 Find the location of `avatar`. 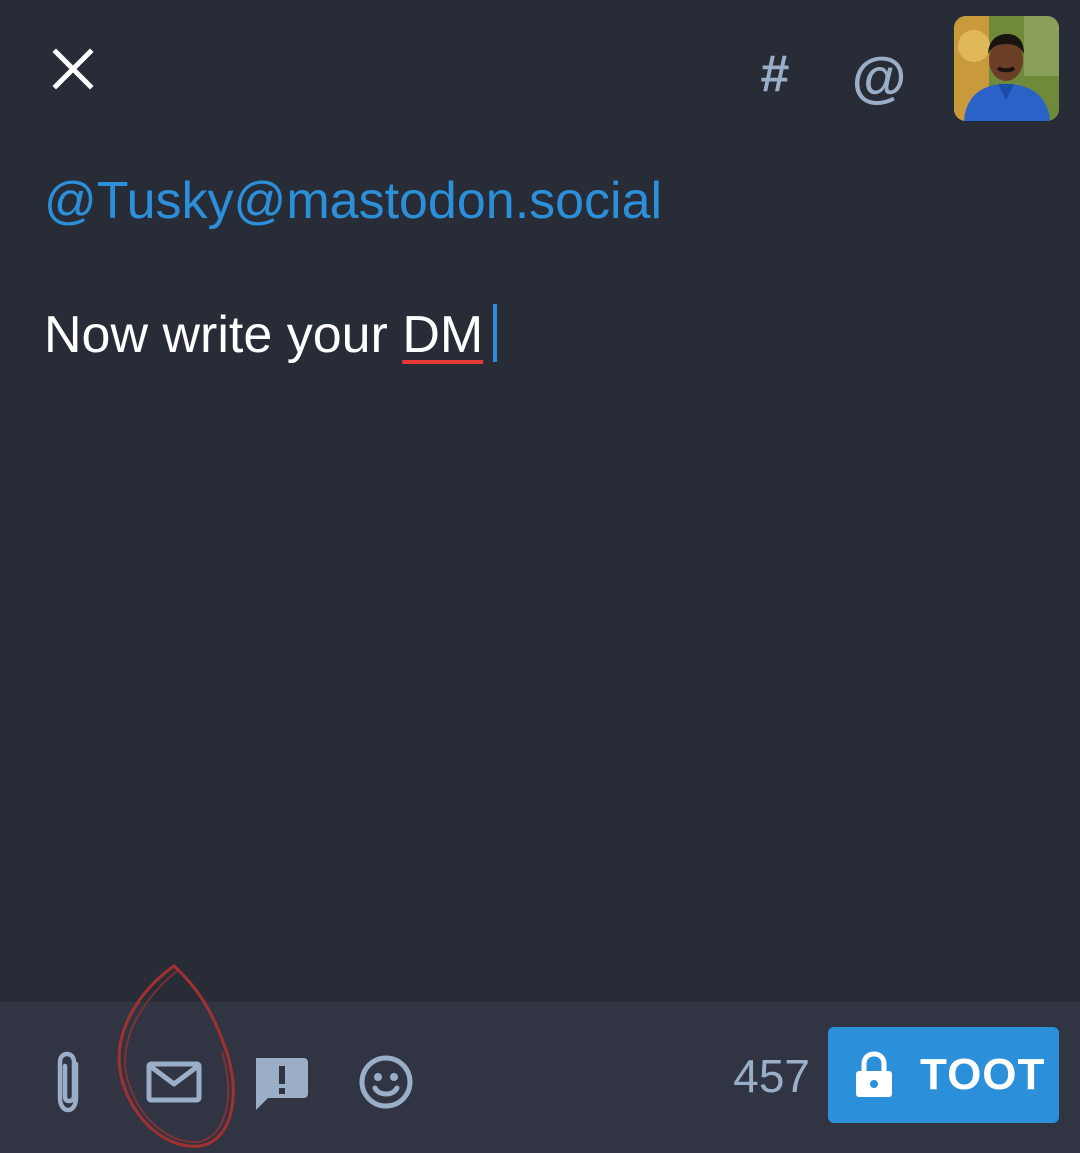

avatar is located at coordinates (1006, 68).